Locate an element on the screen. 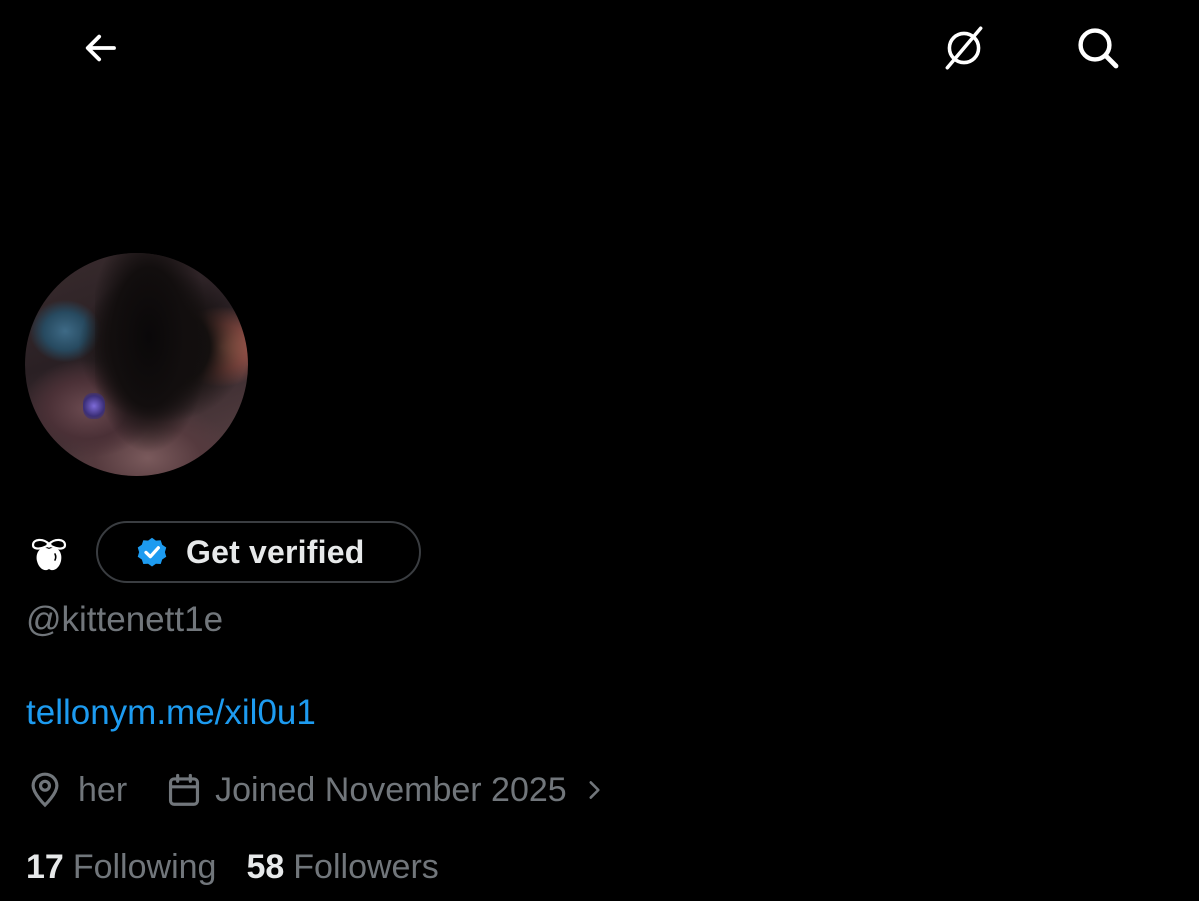  profile-meta: her Joined November 2025 is located at coordinates (316, 790).